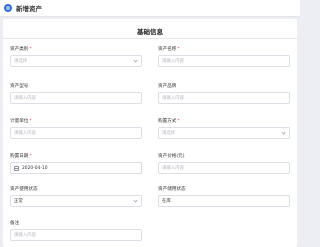 The width and height of the screenshot is (320, 247). What do you see at coordinates (76, 133) in the screenshot?
I see `unit-input: 请输入内容` at bounding box center [76, 133].